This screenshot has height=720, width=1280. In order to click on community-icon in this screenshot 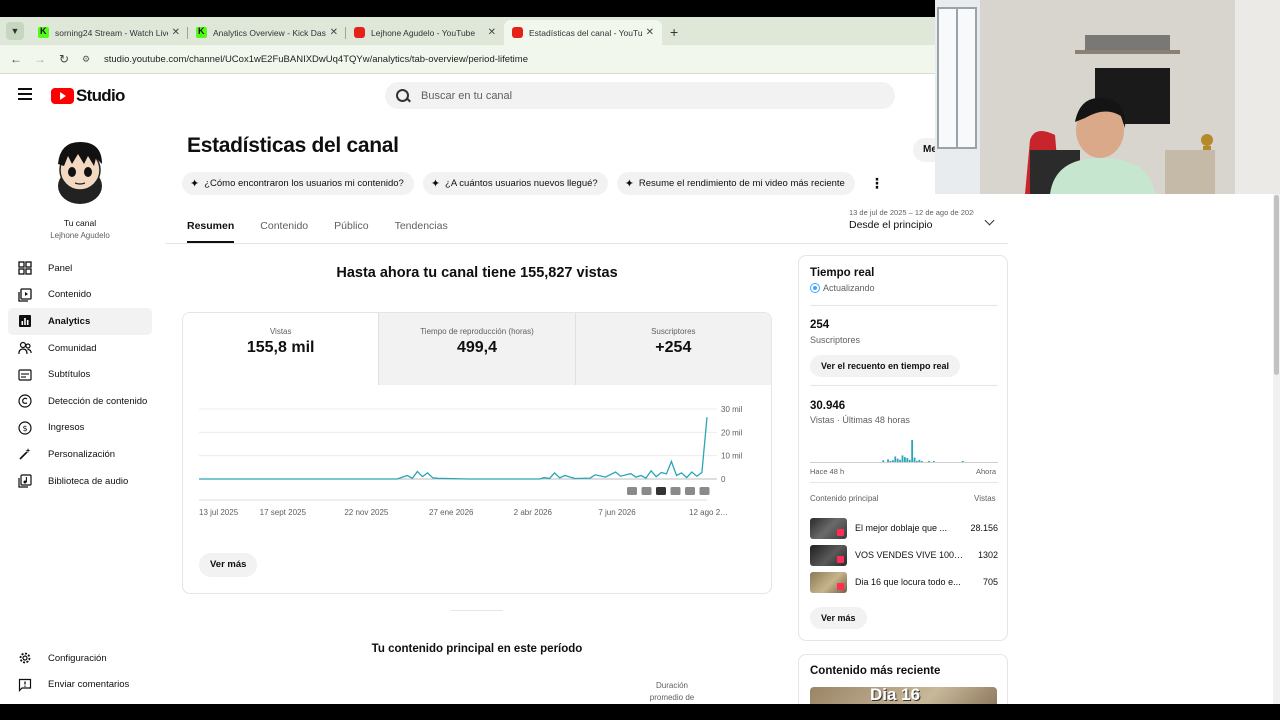, I will do `click(25, 348)`.